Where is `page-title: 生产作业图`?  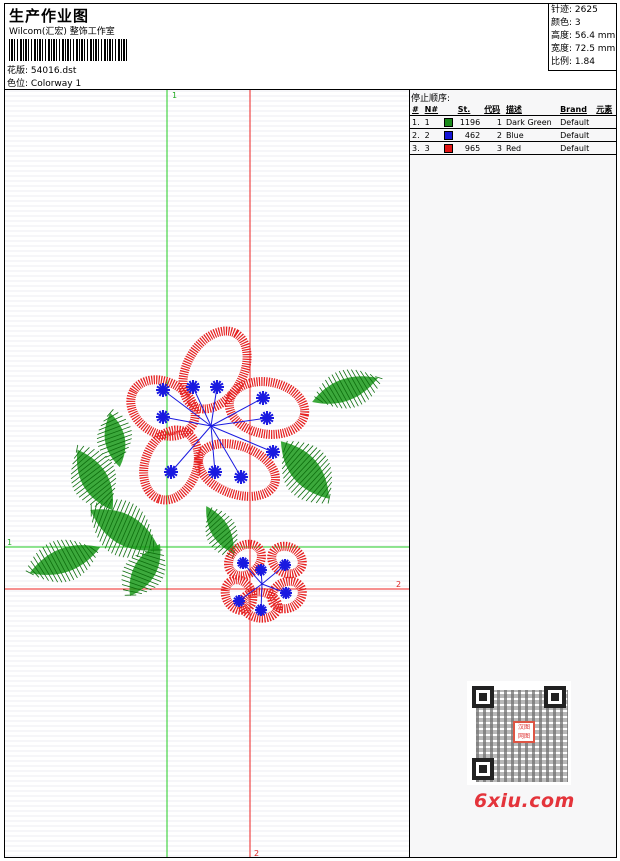 page-title: 生产作业图 is located at coordinates (49, 16).